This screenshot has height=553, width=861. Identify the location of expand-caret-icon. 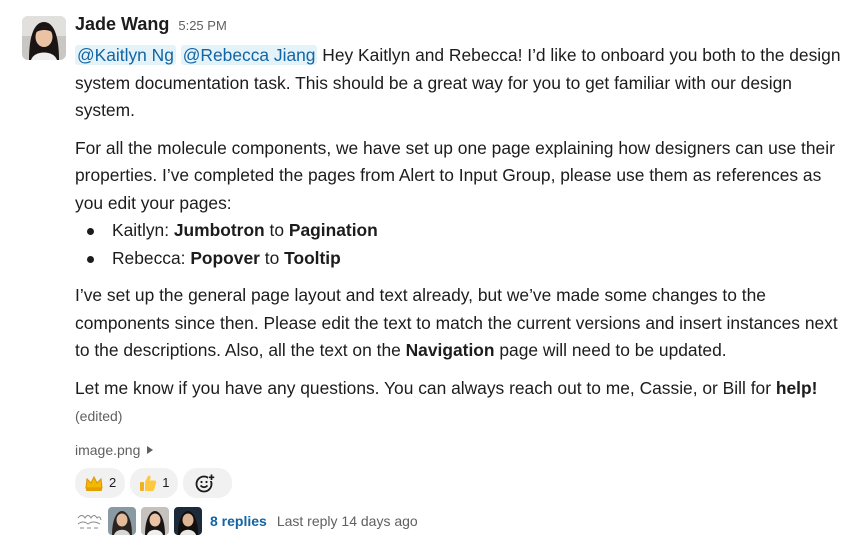
(150, 449).